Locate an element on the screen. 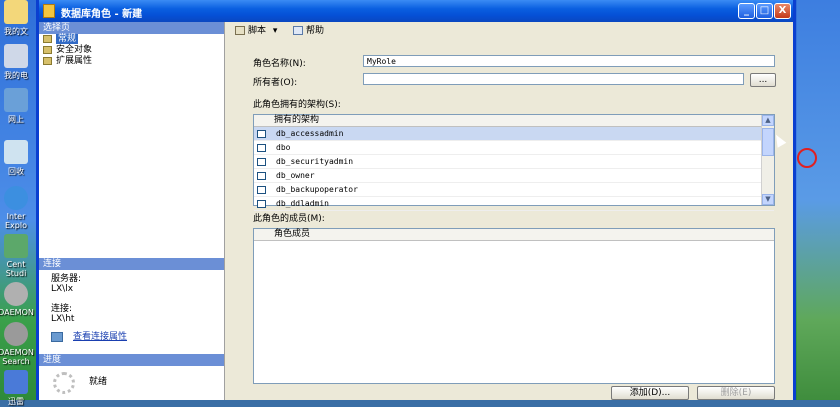 The height and width of the screenshot is (407, 840). table-row: dbo is located at coordinates (514, 148).